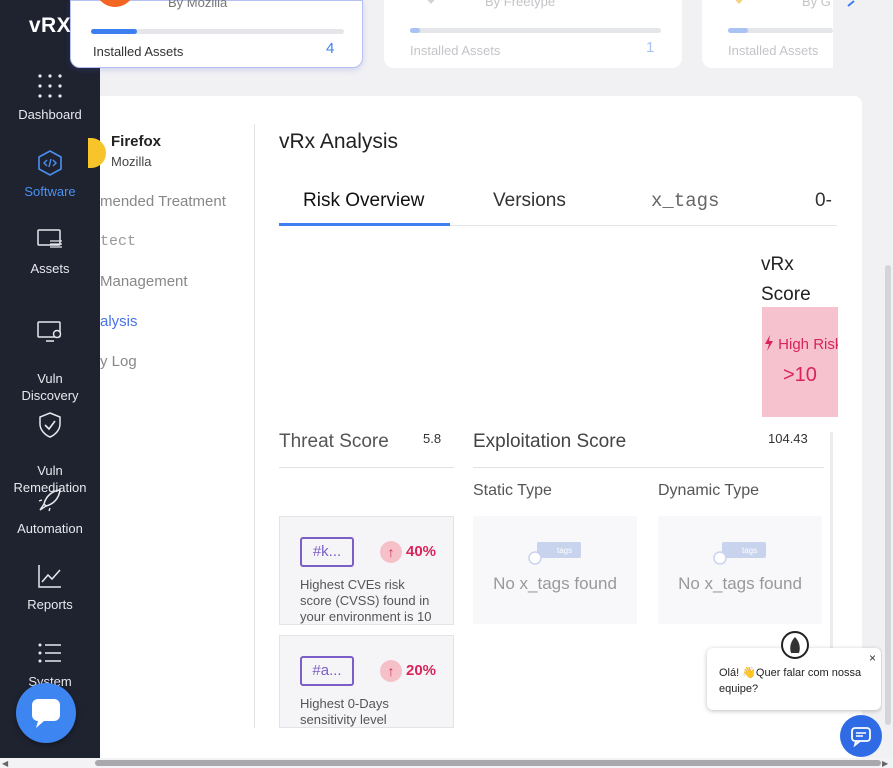 The image size is (893, 768). What do you see at coordinates (432, 438) in the screenshot?
I see `threat-score-value: 5.8` at bounding box center [432, 438].